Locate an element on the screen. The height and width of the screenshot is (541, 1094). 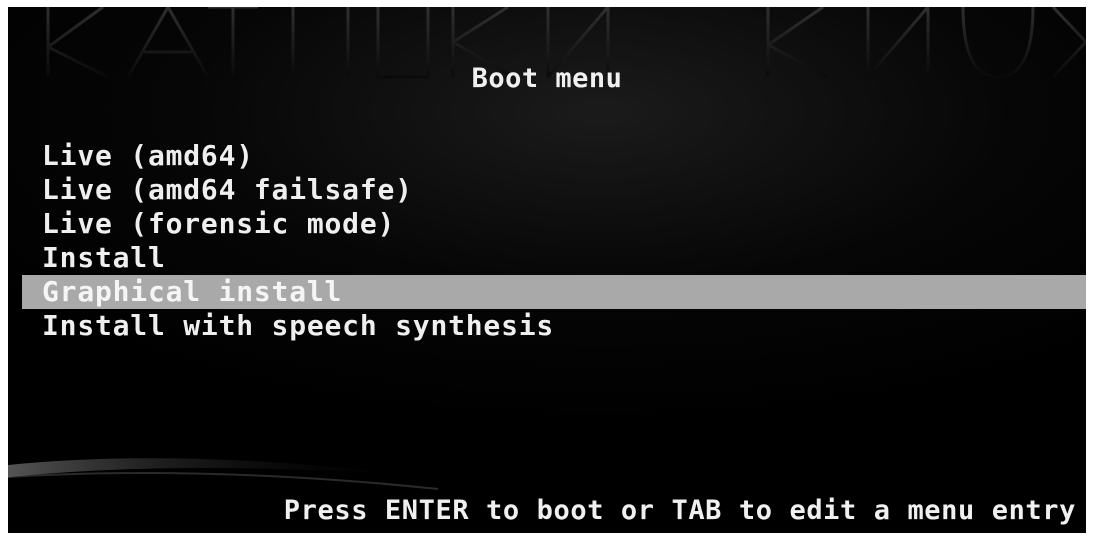
menu-item-live-amd64-failsafe: Live (amd64 failsafe) is located at coordinates (547, 190).